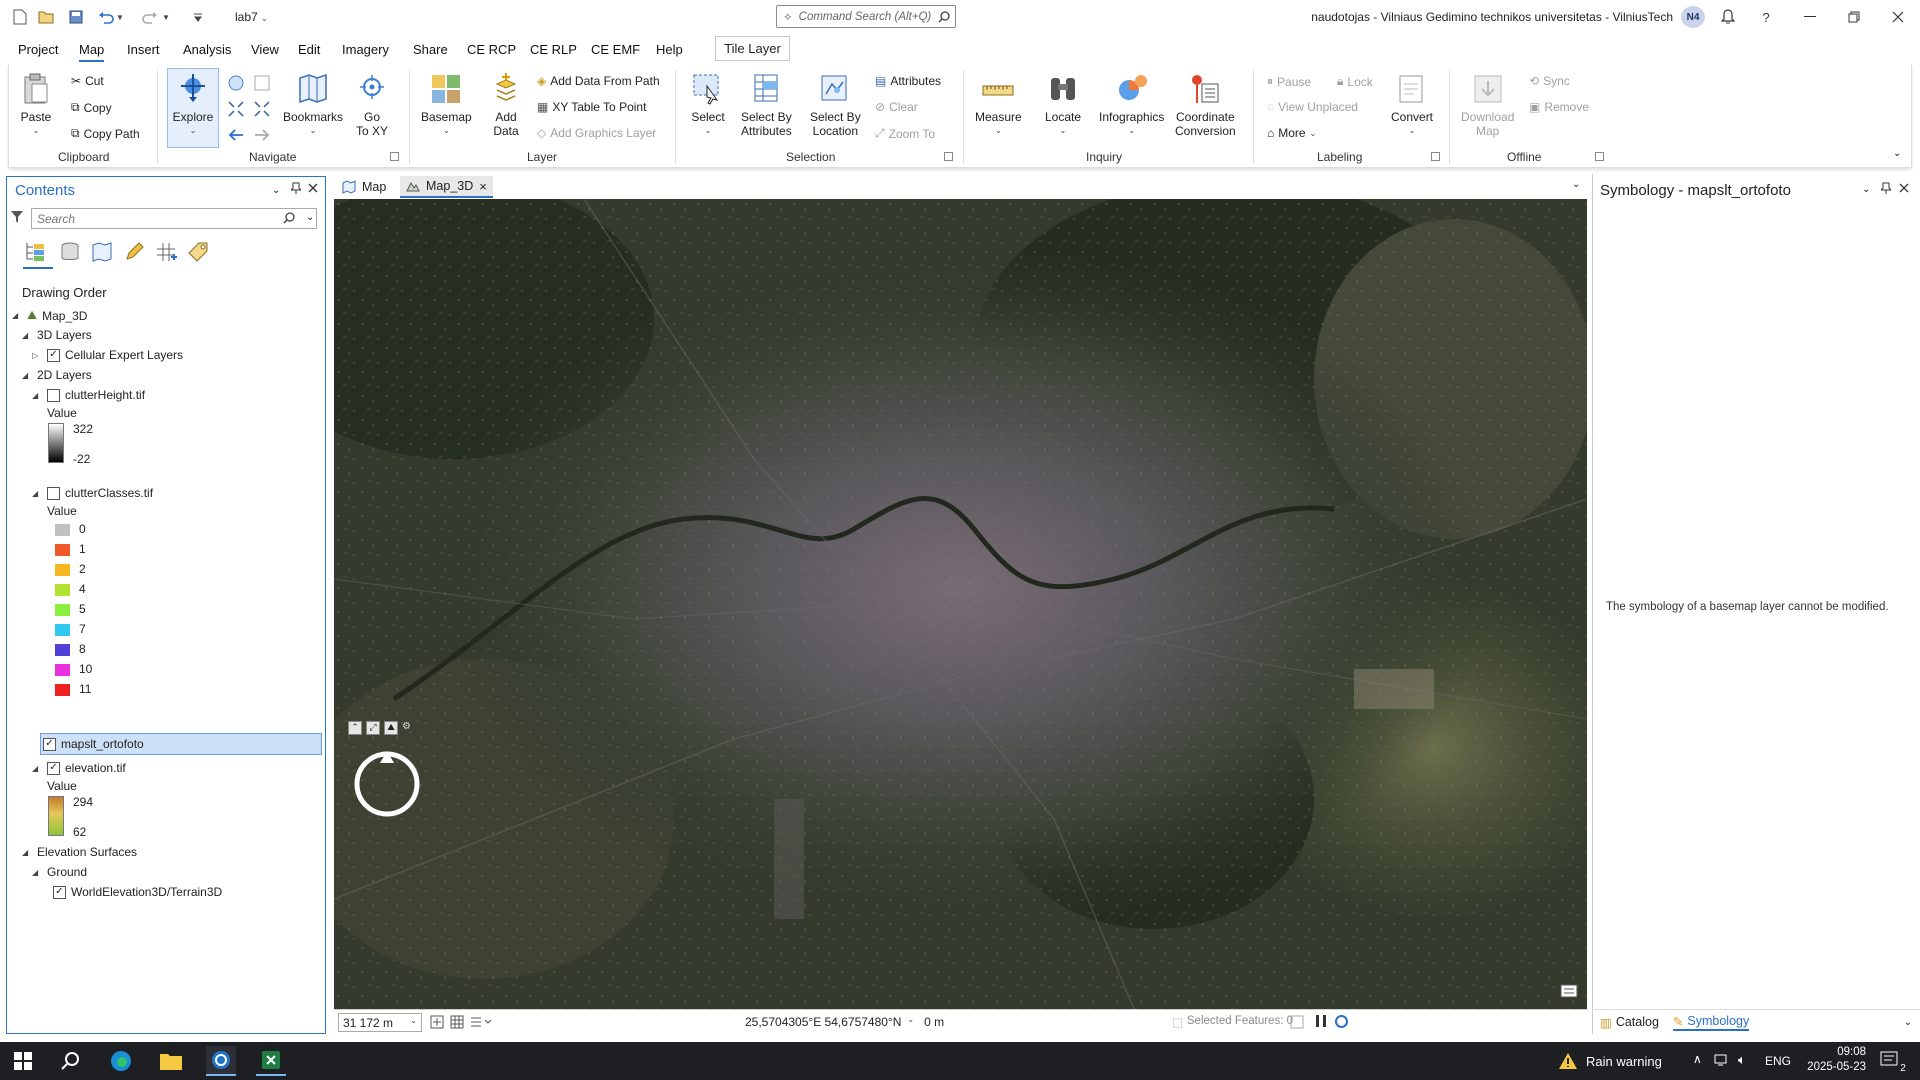 The height and width of the screenshot is (1080, 1920). Describe the element at coordinates (262, 83) in the screenshot. I see `fixed-zoom-icon` at that location.